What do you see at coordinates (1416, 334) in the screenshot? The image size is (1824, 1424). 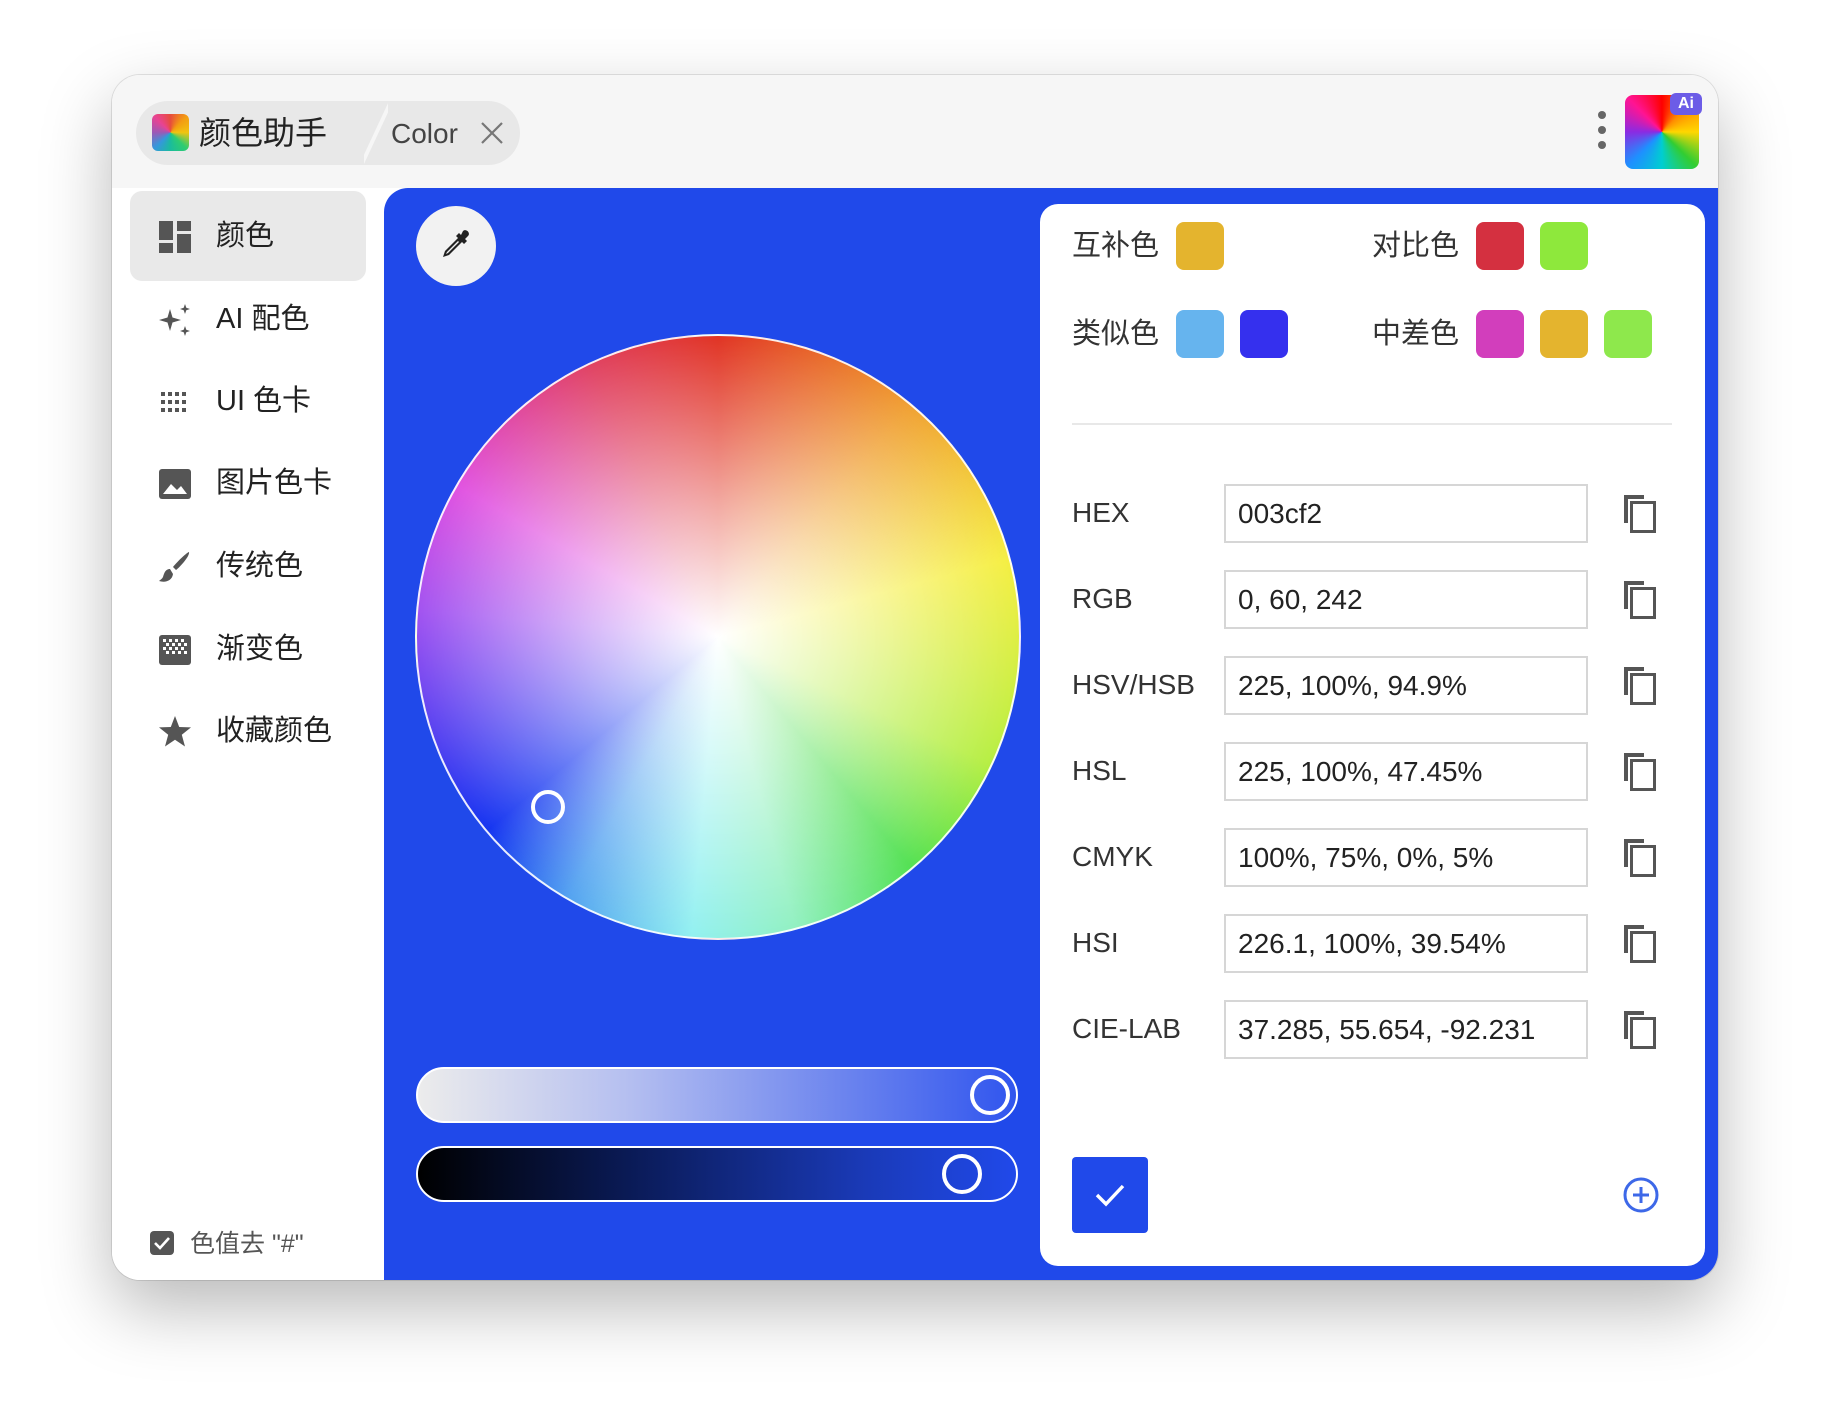 I see `split-label: 中差色` at bounding box center [1416, 334].